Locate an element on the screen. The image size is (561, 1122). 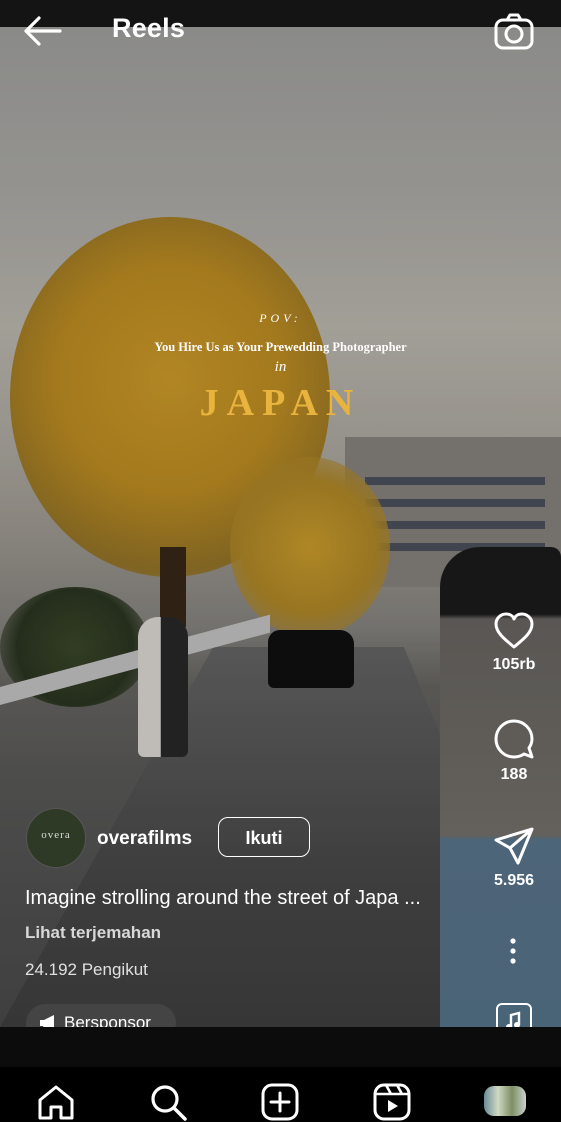
comment-icon is located at coordinates (514, 739).